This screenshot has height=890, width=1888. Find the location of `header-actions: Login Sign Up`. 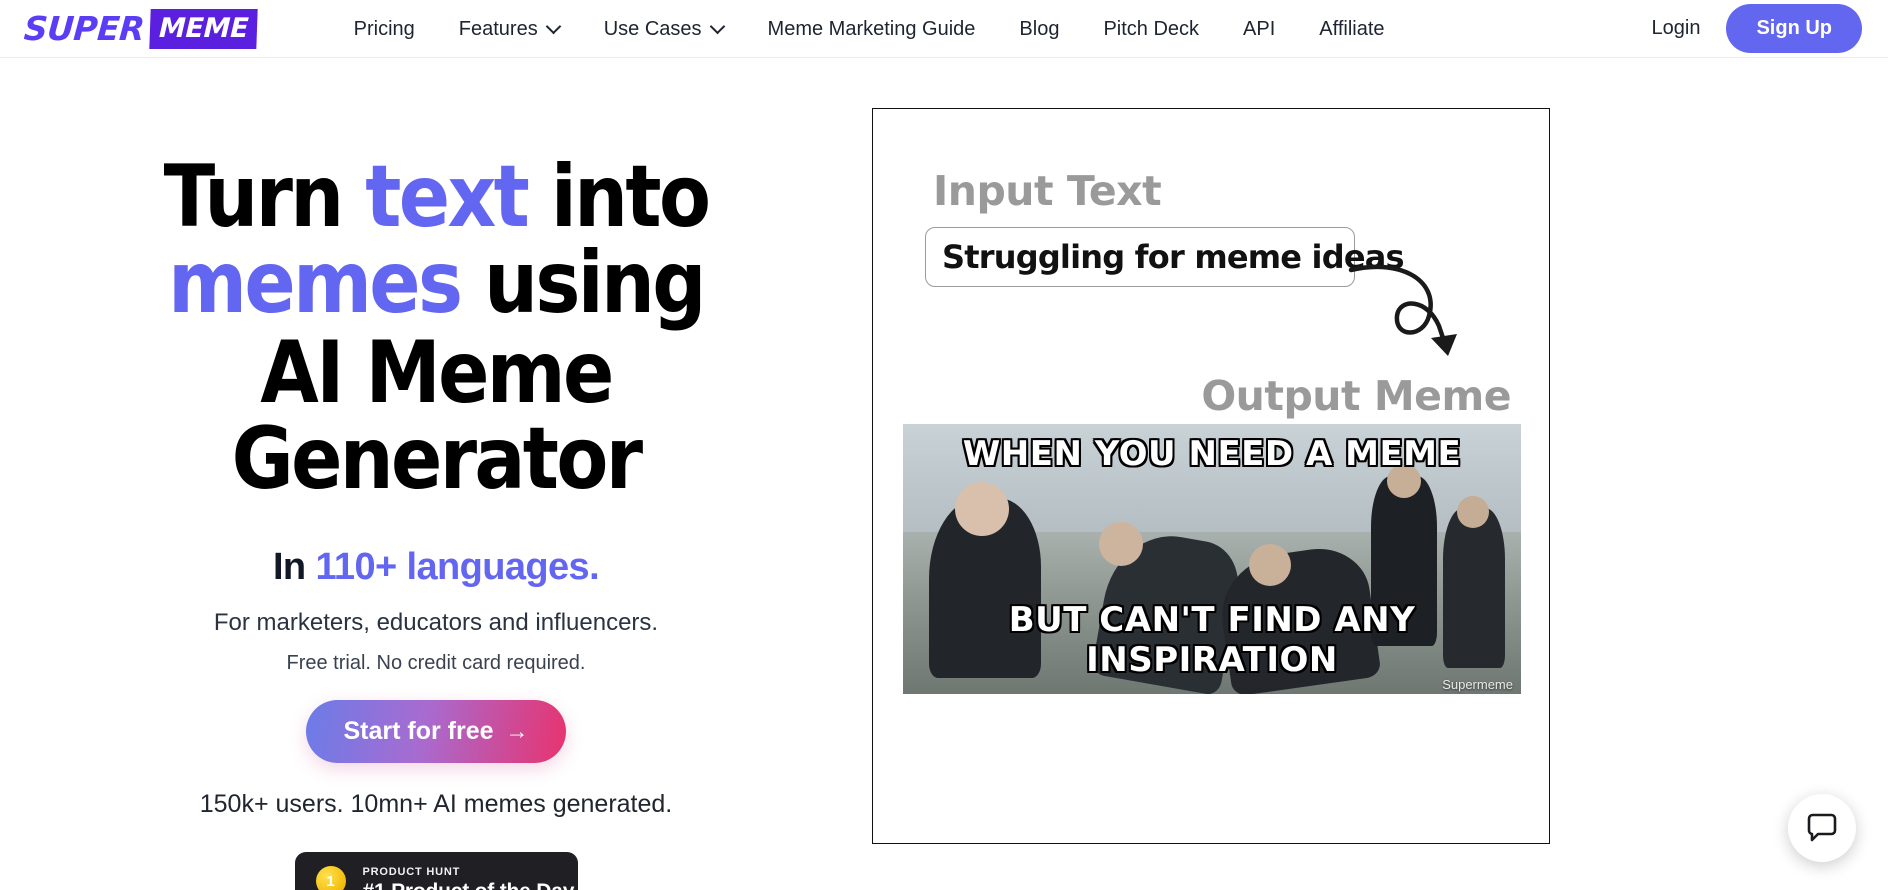

header-actions: Login Sign Up is located at coordinates (1757, 28).